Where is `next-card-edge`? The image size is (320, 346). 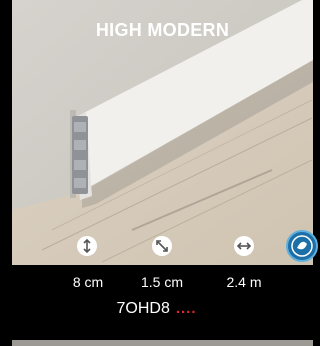 next-card-edge is located at coordinates (162, 343).